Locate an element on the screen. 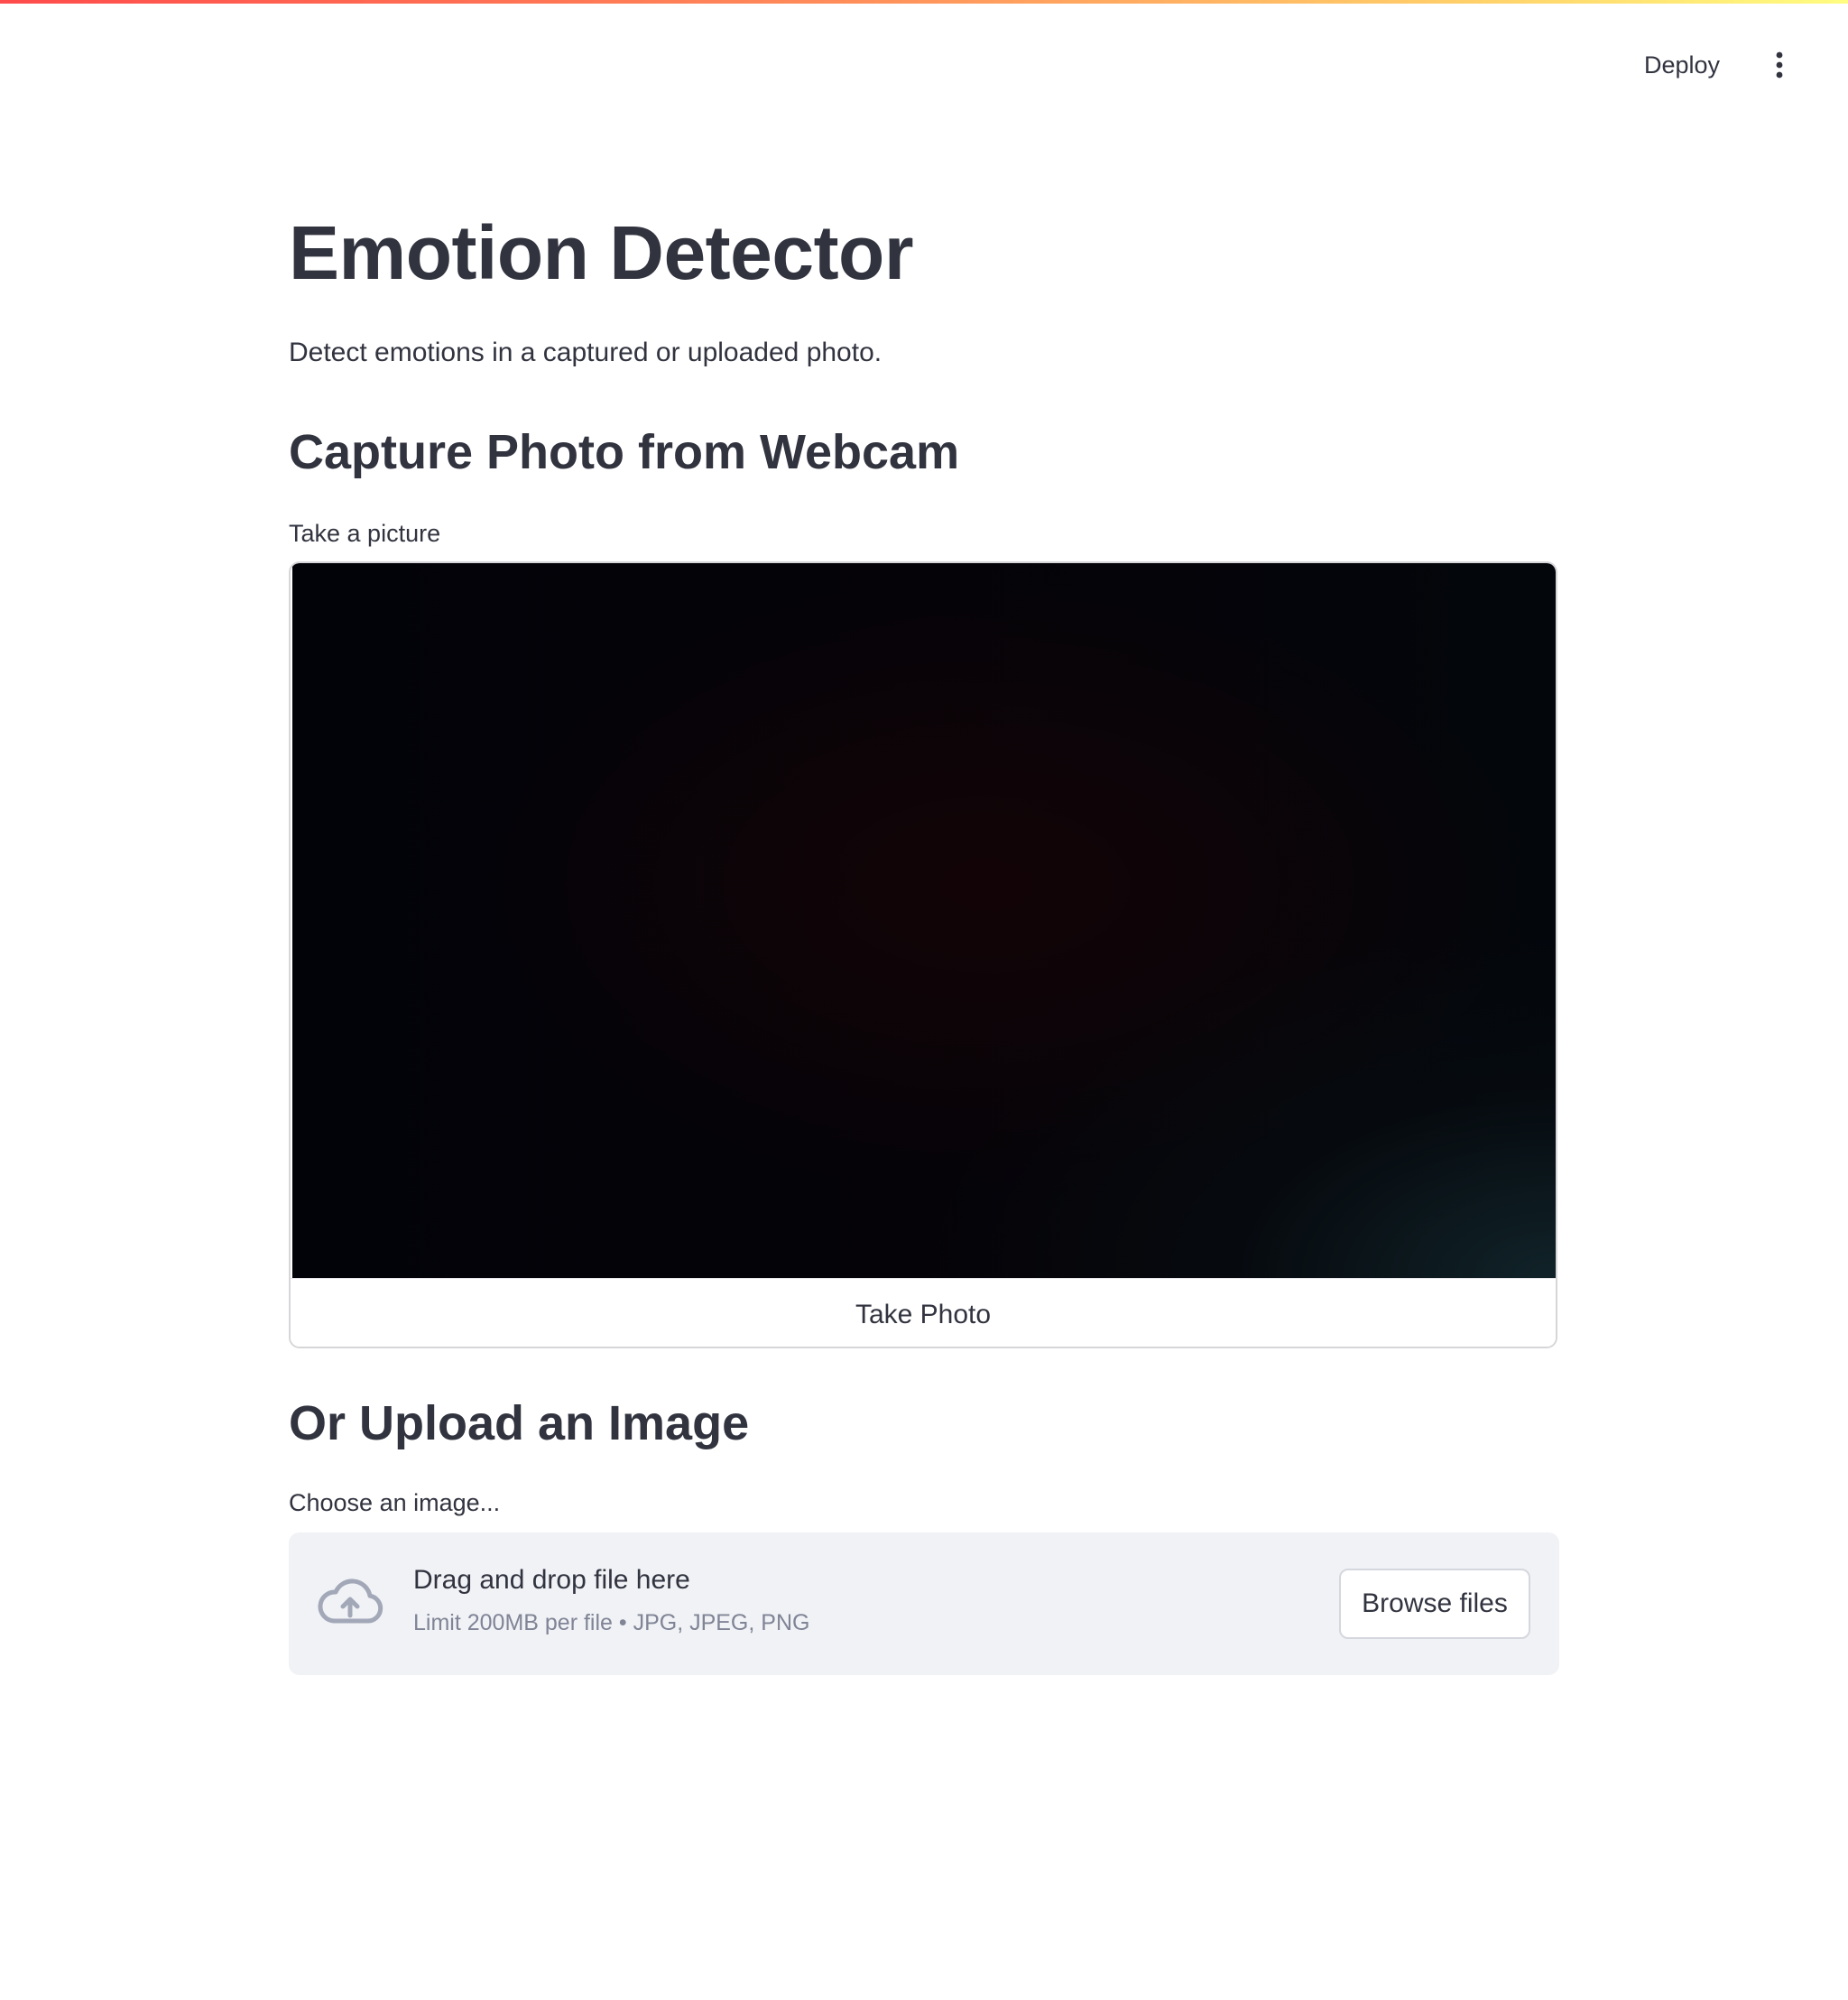 This screenshot has width=1848, height=2000. dropzone-main-text: Drag and drop file here is located at coordinates (551, 1580).